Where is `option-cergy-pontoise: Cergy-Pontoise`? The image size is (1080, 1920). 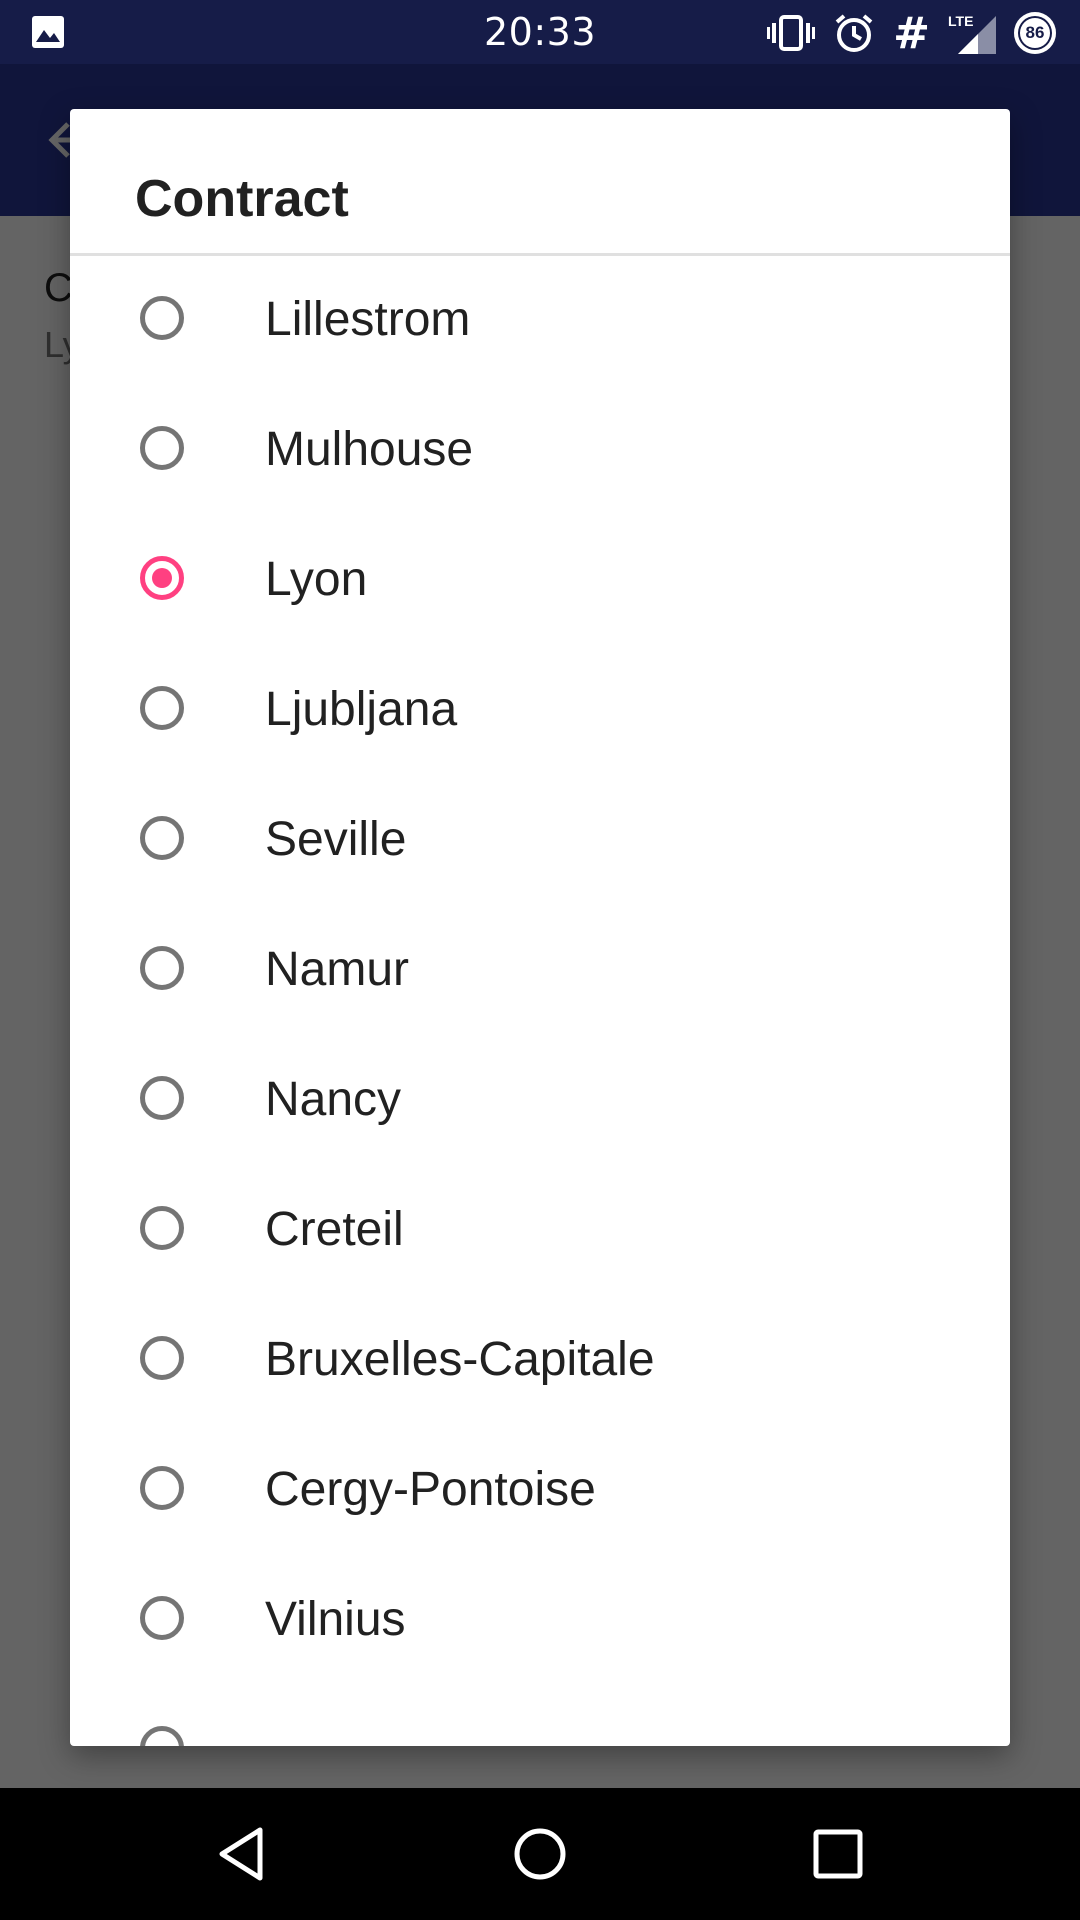
option-cergy-pontoise: Cergy-Pontoise is located at coordinates (540, 1491).